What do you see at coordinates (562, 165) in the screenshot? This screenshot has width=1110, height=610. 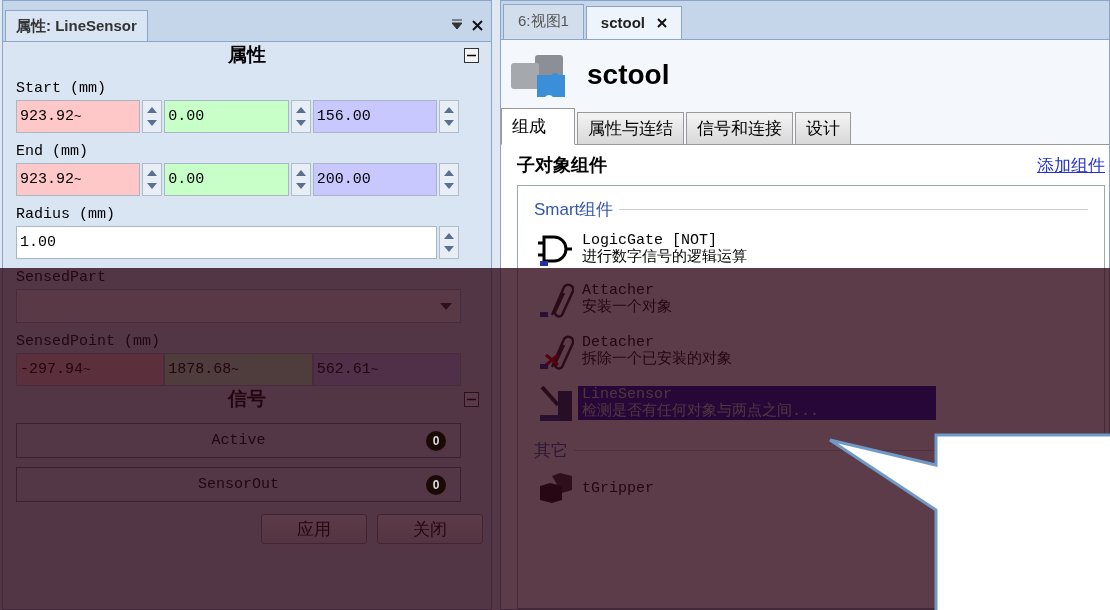 I see `section-title: 子对象组件` at bounding box center [562, 165].